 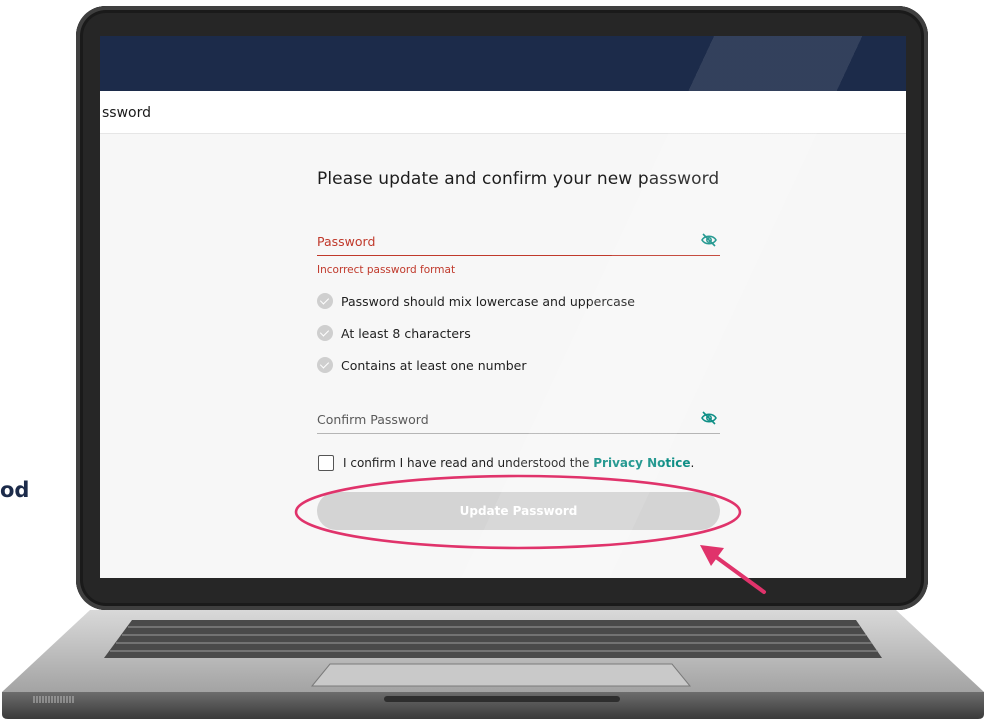 What do you see at coordinates (468, 463) in the screenshot?
I see `consent-text-main: I confirm I have read and understood the` at bounding box center [468, 463].